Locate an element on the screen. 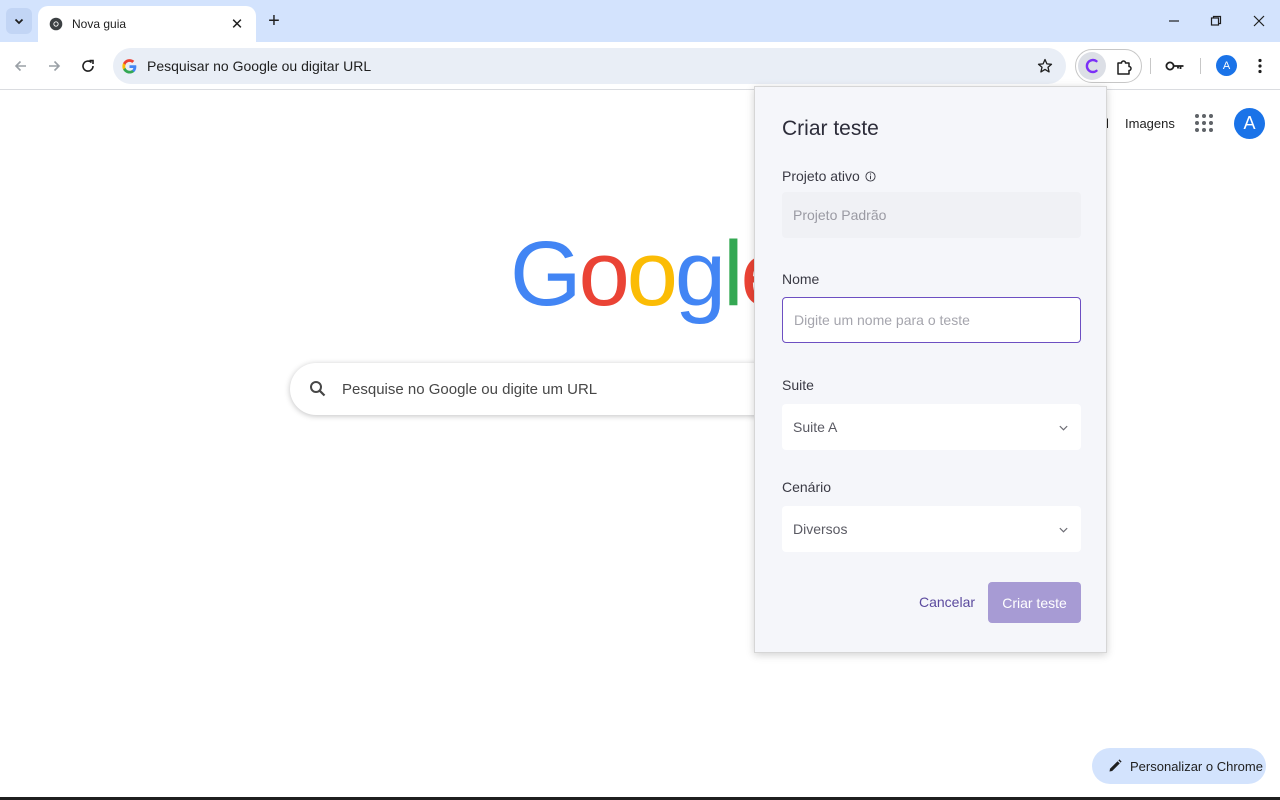  tab-search-button is located at coordinates (19, 21).